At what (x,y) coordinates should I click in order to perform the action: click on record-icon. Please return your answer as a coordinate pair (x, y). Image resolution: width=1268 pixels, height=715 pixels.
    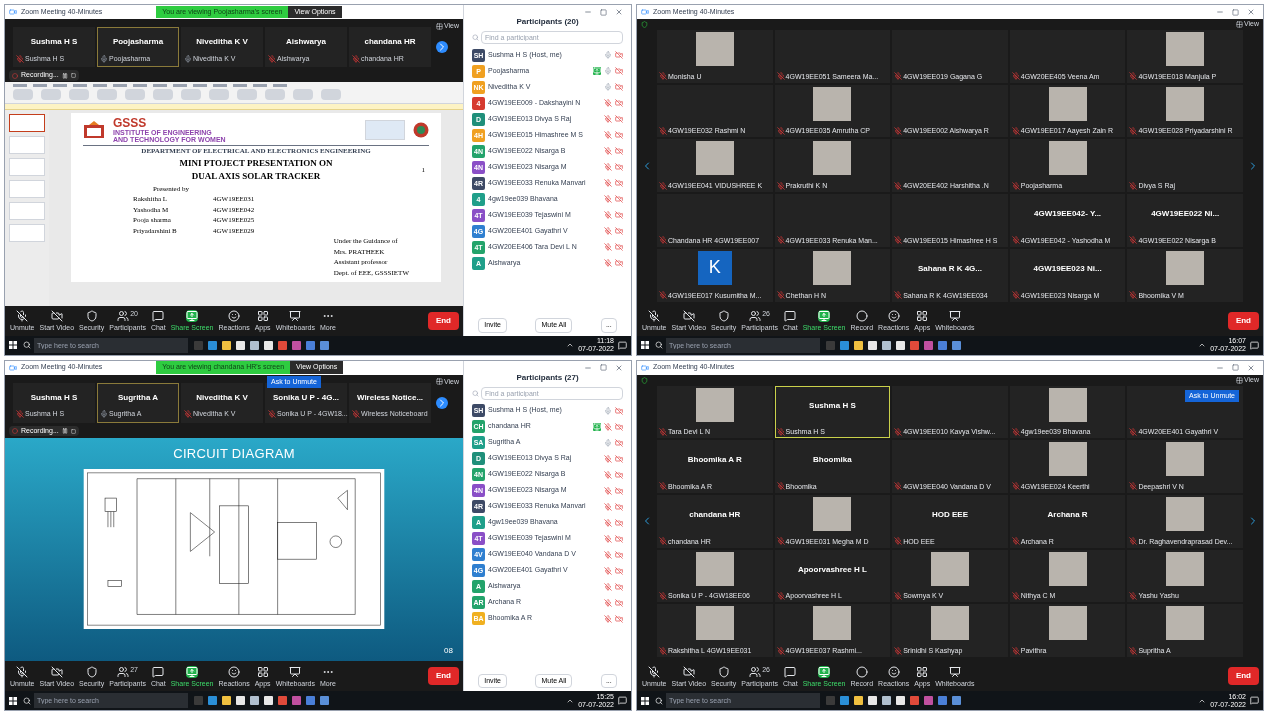
    Looking at the image, I should click on (861, 671).